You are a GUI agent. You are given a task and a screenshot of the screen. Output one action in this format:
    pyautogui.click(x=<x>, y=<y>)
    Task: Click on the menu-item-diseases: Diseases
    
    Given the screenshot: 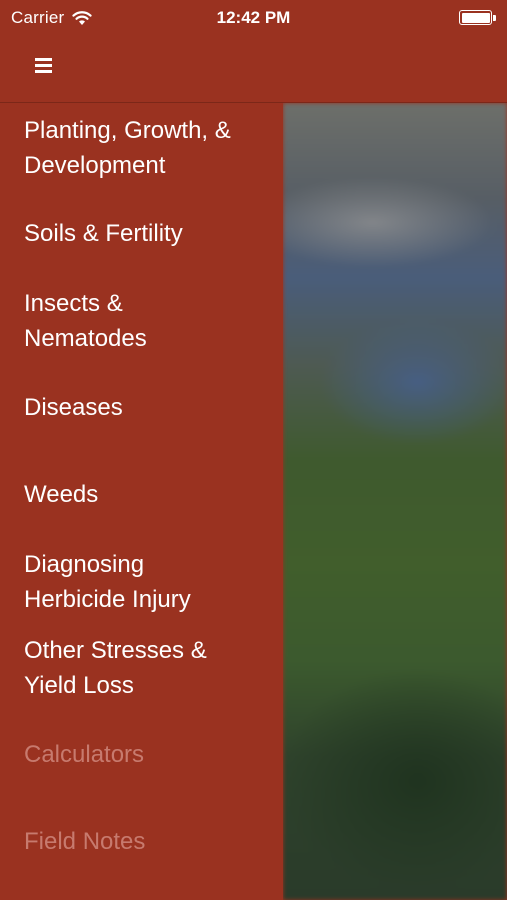 What is the action you would take?
    pyautogui.click(x=149, y=407)
    